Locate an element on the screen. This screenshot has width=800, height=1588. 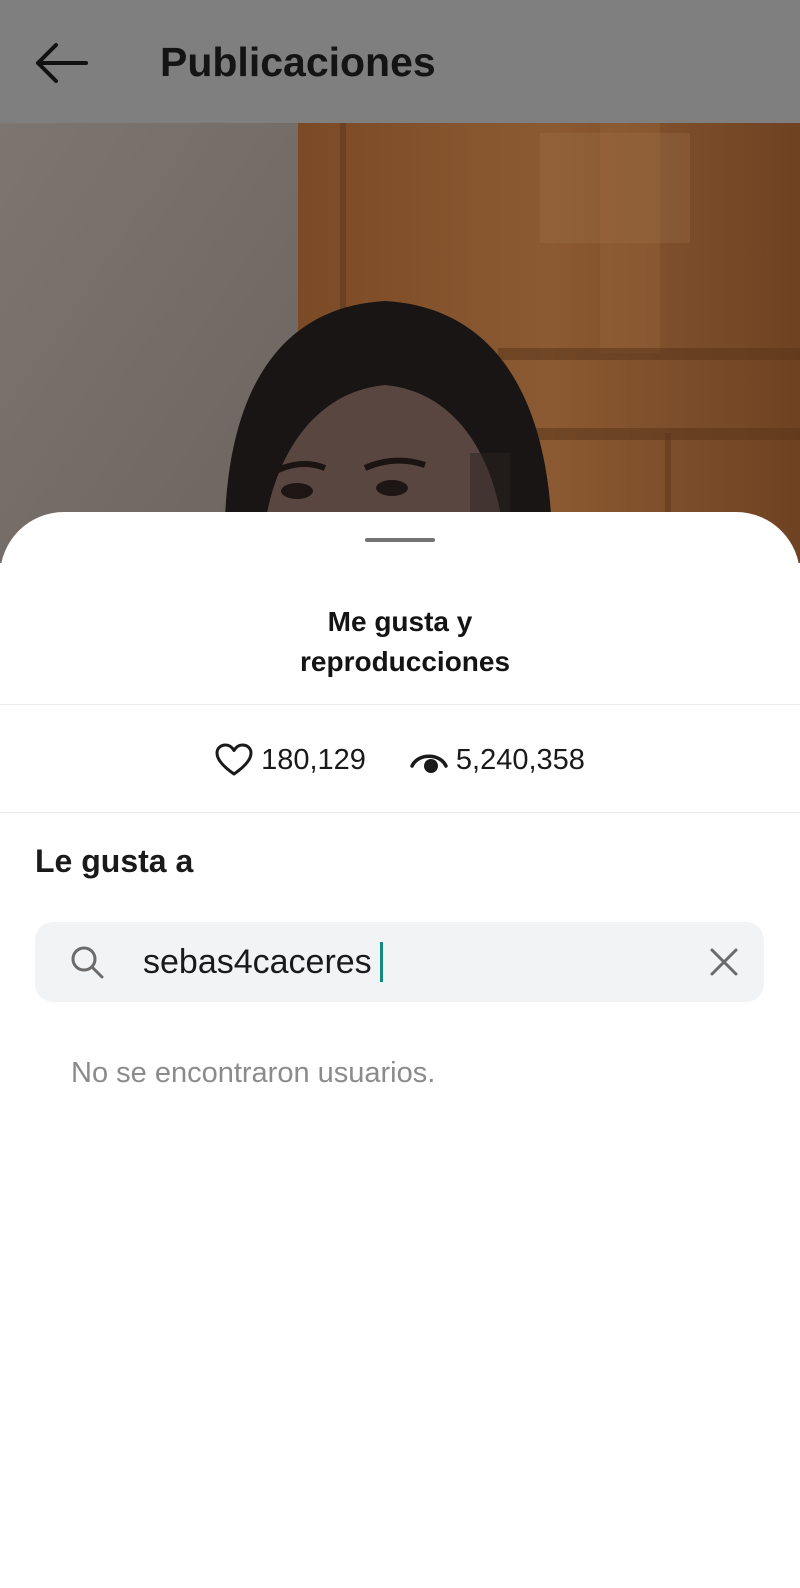
views-stat: 5,240,358 is located at coordinates (497, 760).